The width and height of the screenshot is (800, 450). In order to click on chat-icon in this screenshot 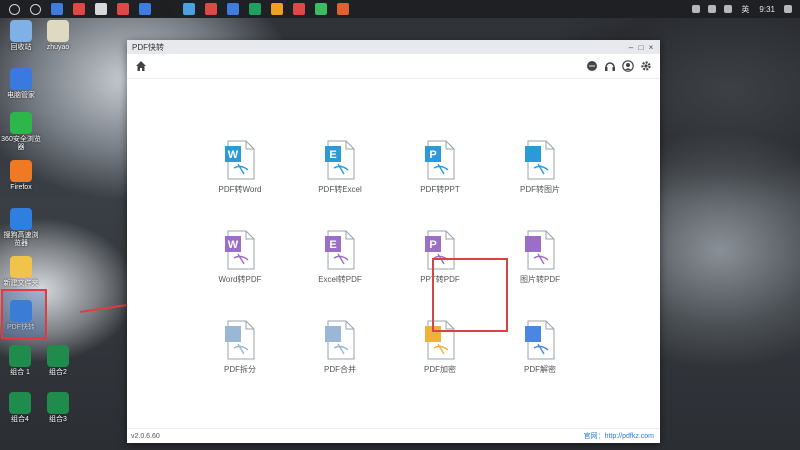, I will do `click(592, 66)`.